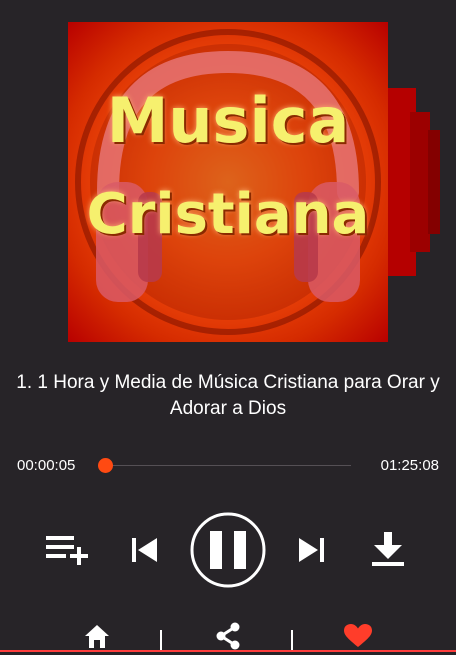 The width and height of the screenshot is (456, 655). I want to click on share-icon, so click(228, 636).